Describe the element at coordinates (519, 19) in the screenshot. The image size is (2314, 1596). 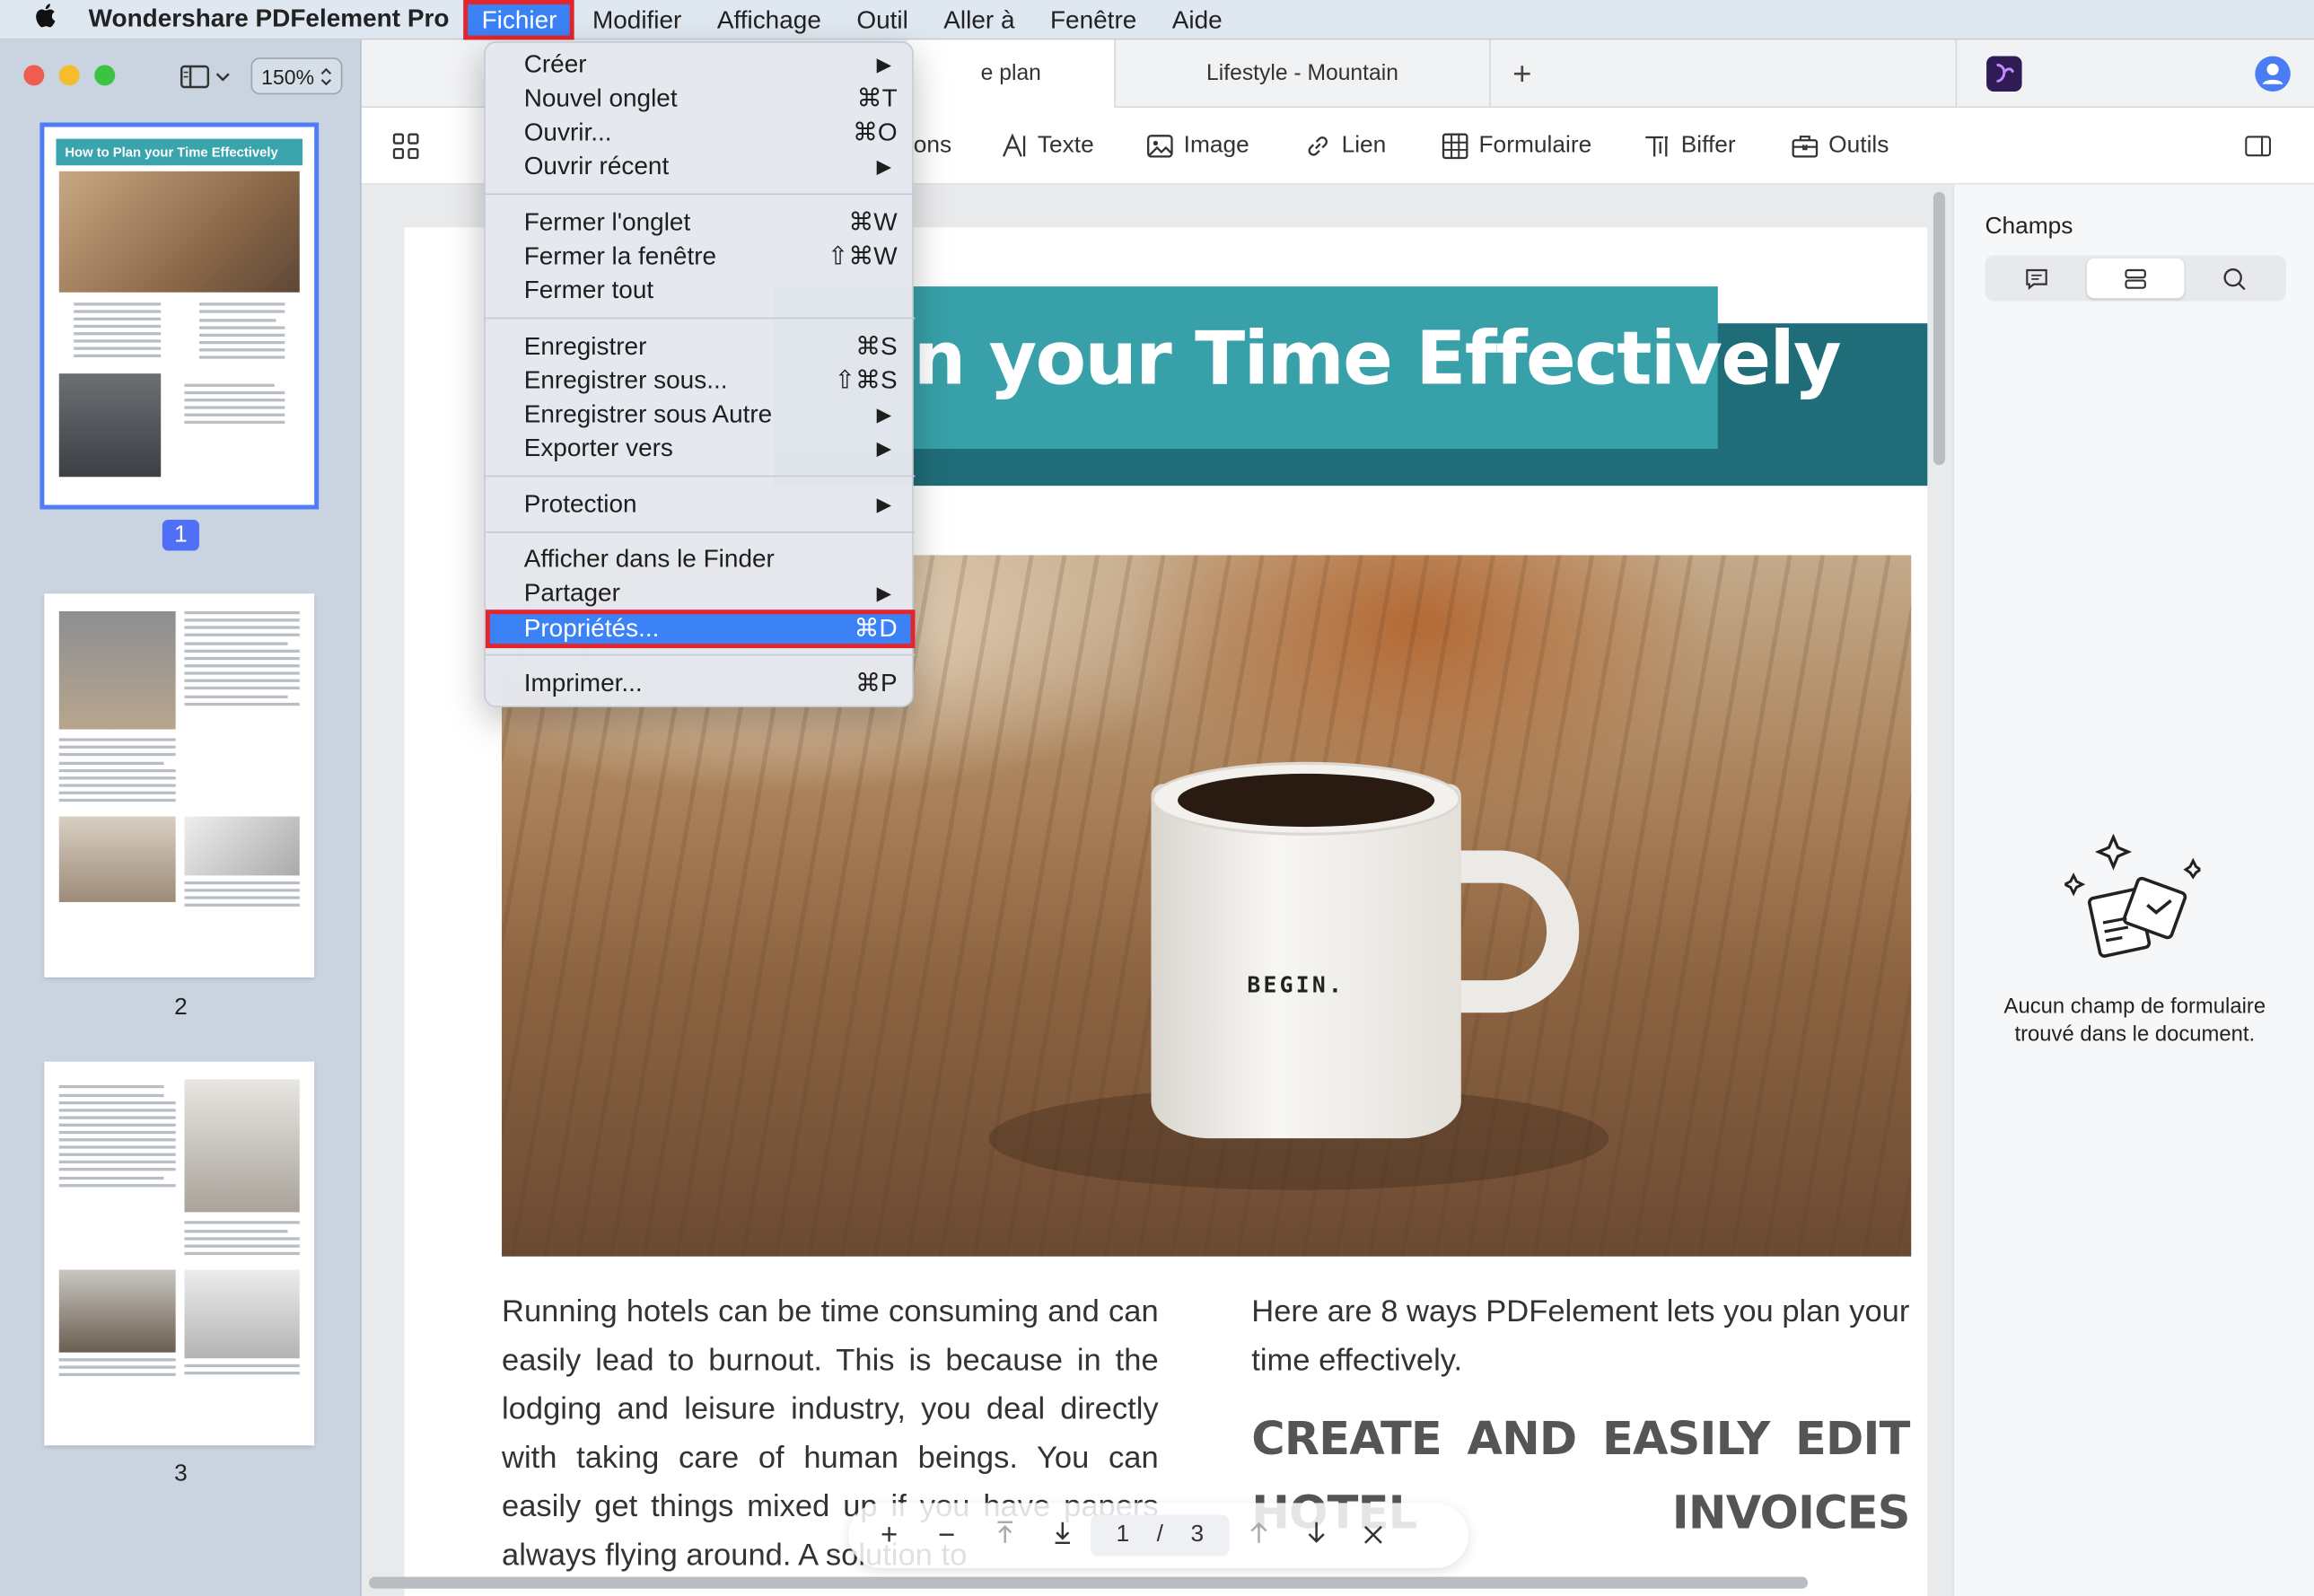
I see `menu-fichier: Fichier` at that location.